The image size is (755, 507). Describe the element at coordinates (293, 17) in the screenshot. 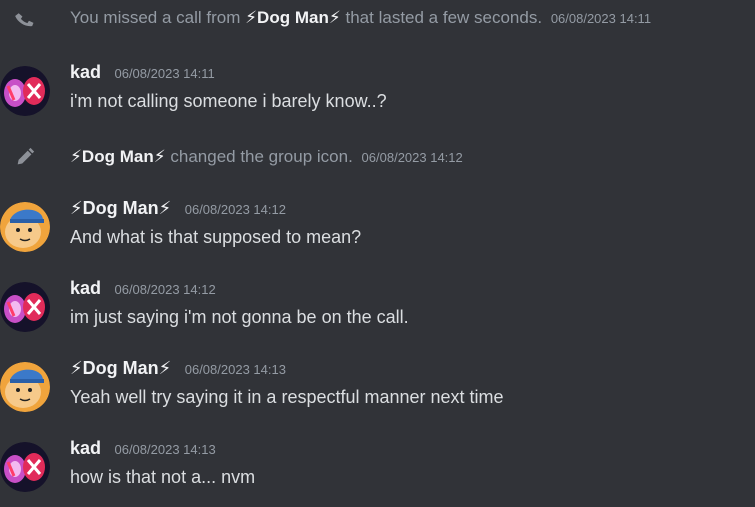

I see `caller-name: ⚡Dog Man⚡` at that location.